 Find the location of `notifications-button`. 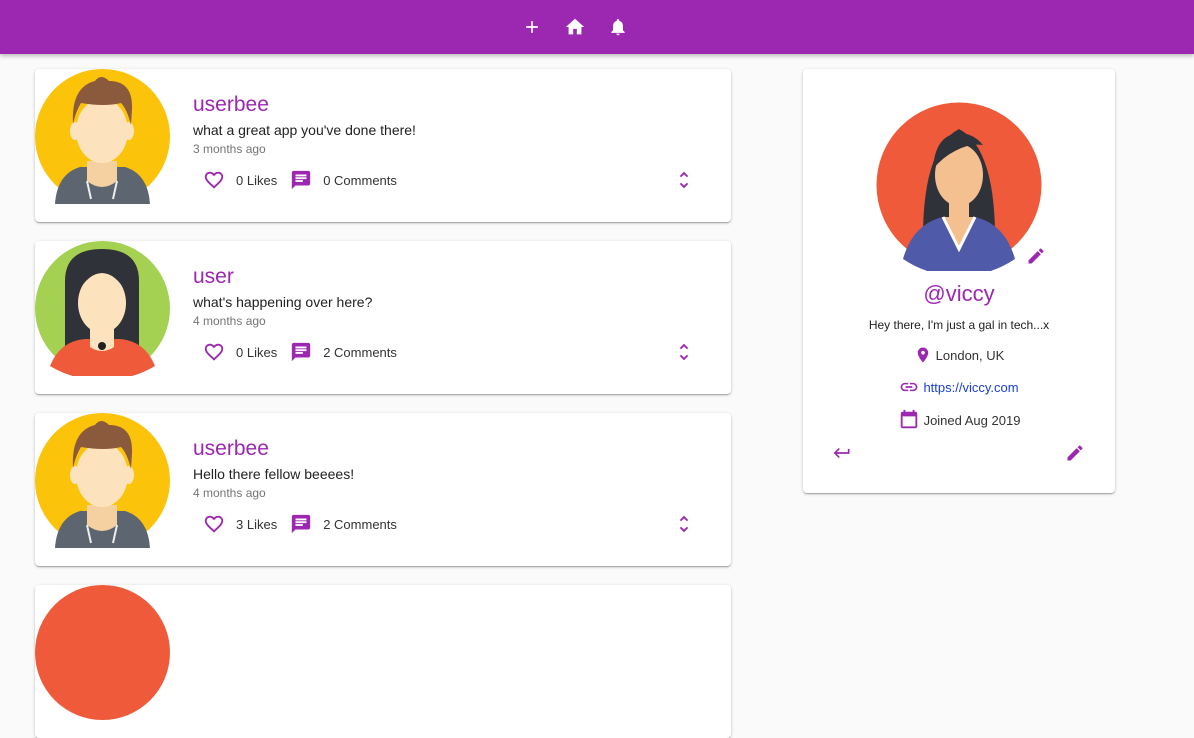

notifications-button is located at coordinates (618, 27).